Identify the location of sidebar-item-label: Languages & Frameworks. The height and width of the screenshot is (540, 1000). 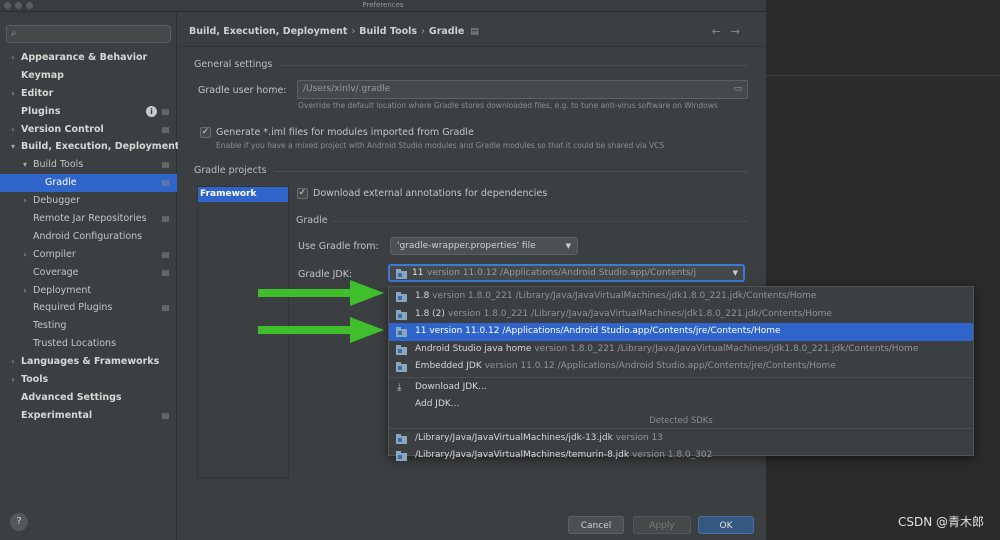
(90, 362).